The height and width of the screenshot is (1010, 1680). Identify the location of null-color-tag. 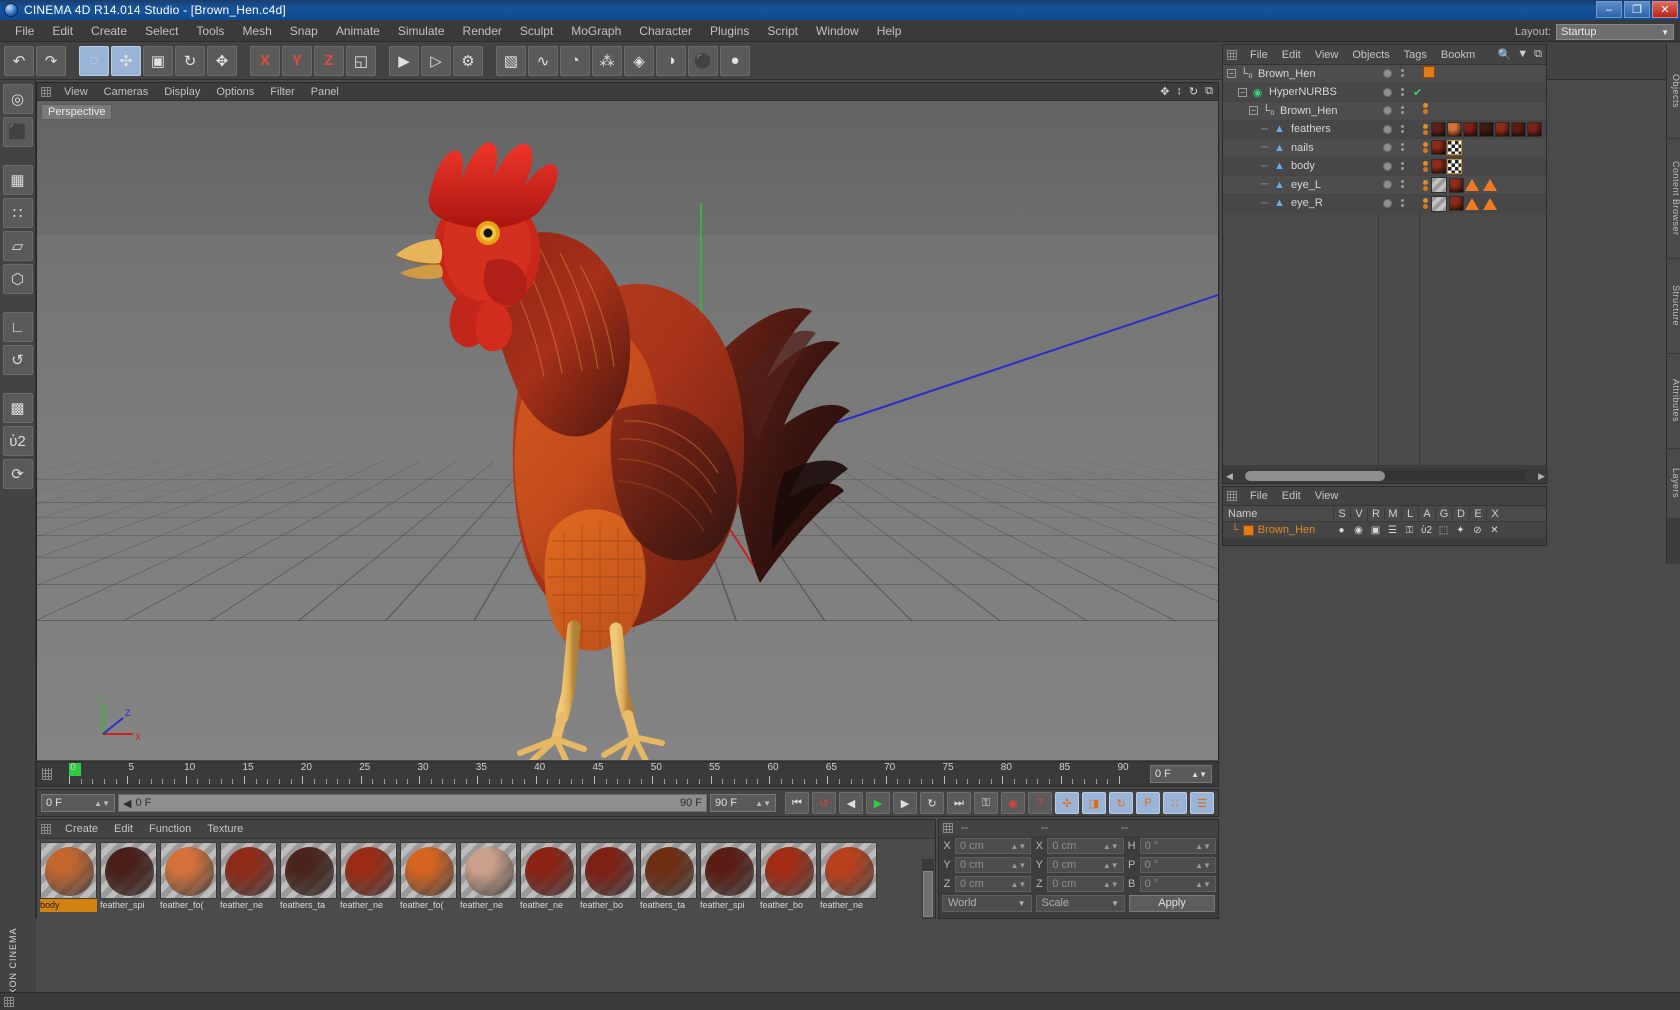
(1429, 72).